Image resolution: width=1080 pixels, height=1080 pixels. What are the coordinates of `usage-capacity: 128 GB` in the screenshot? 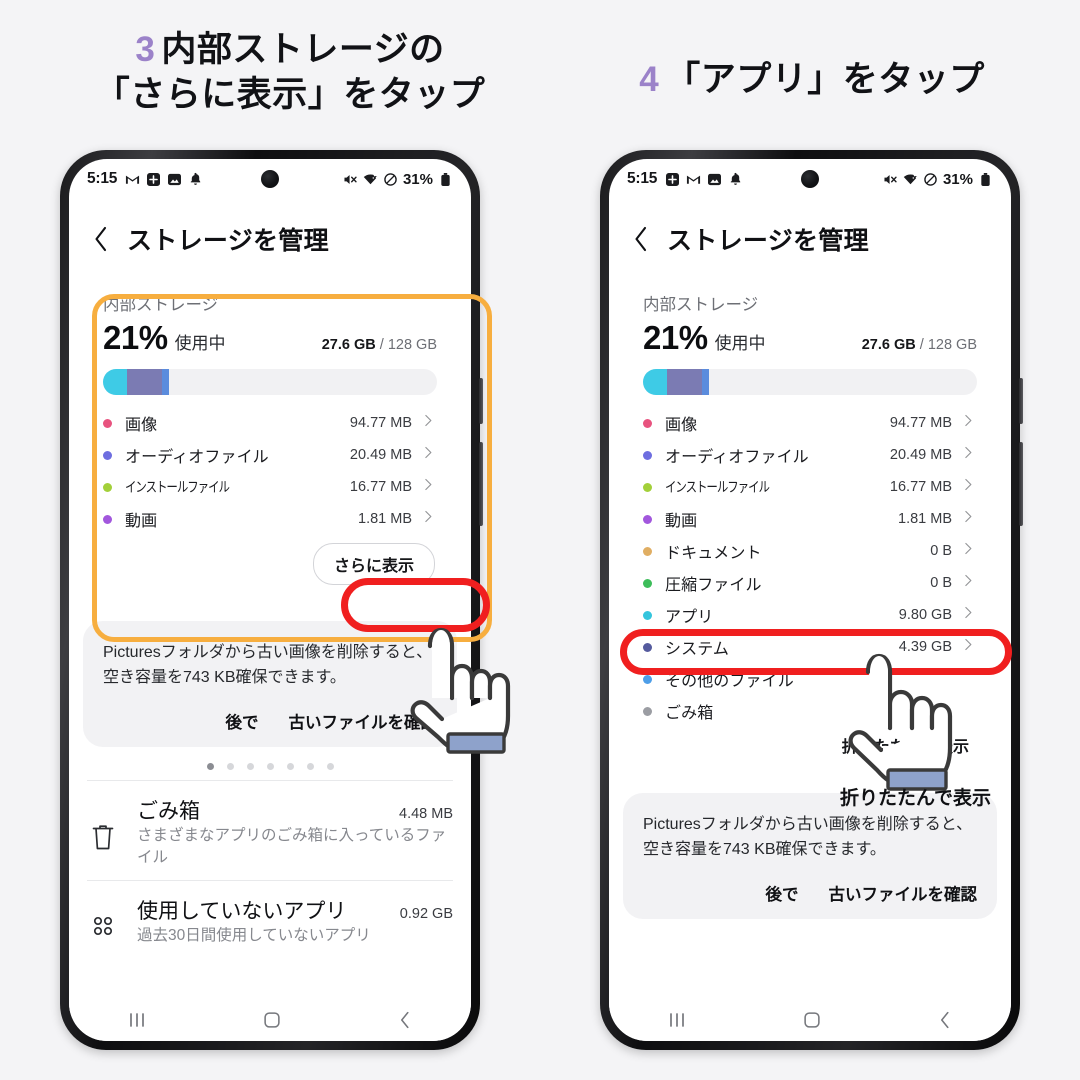 It's located at (412, 345).